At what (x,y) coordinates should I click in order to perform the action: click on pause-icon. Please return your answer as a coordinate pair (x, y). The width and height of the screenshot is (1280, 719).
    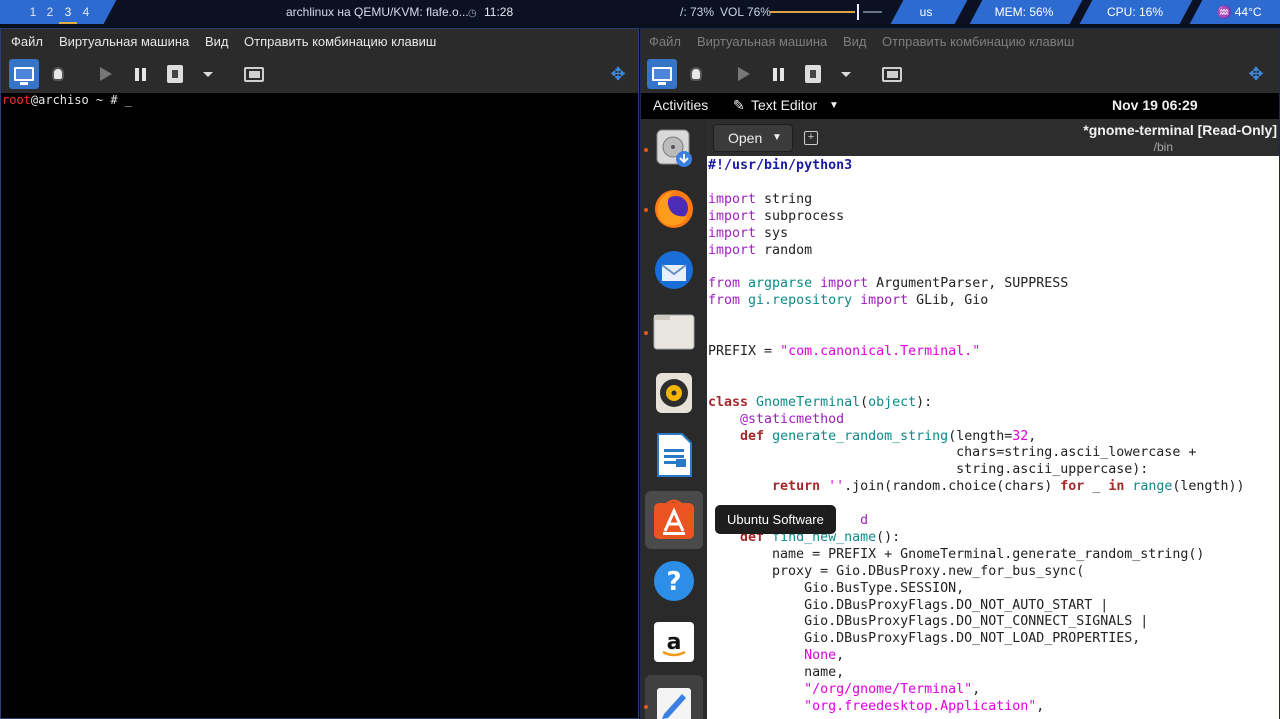
    Looking at the image, I should click on (778, 74).